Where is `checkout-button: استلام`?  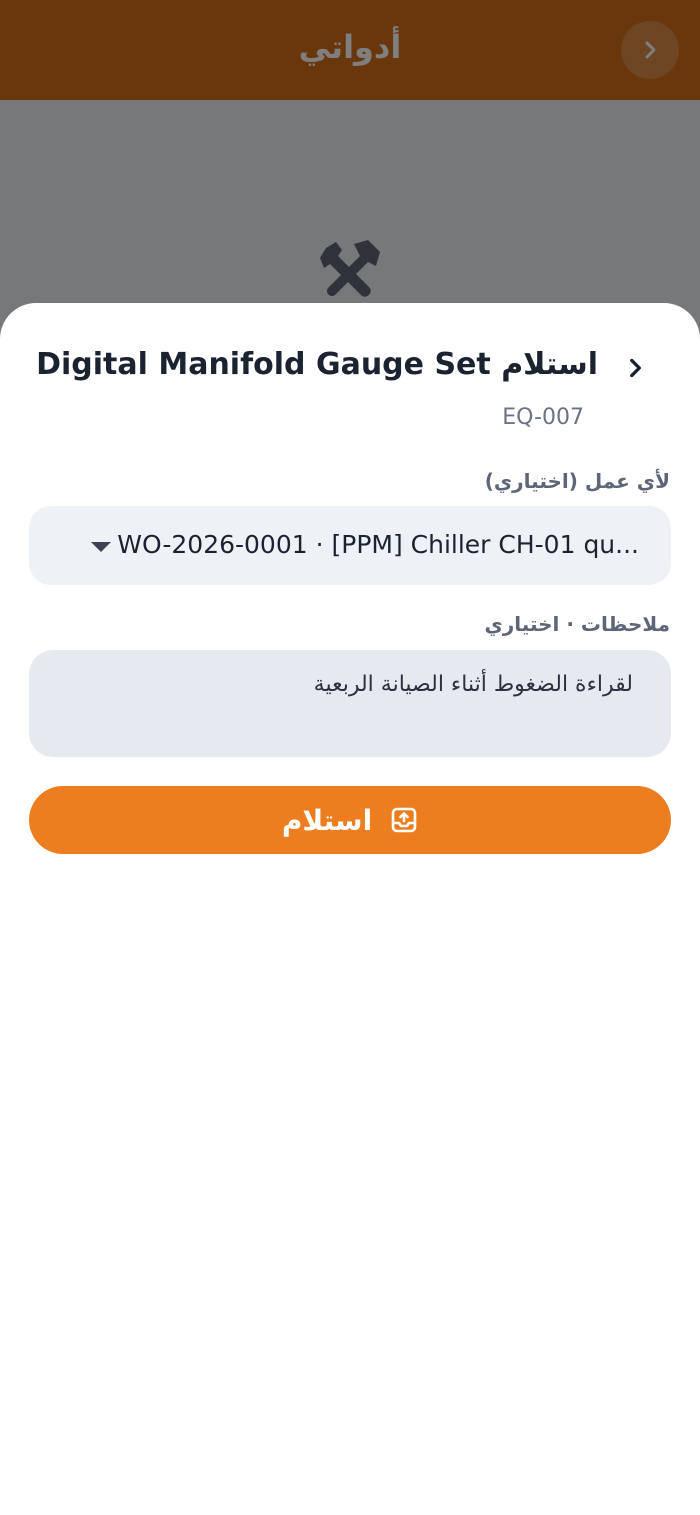
checkout-button: استلام is located at coordinates (350, 820).